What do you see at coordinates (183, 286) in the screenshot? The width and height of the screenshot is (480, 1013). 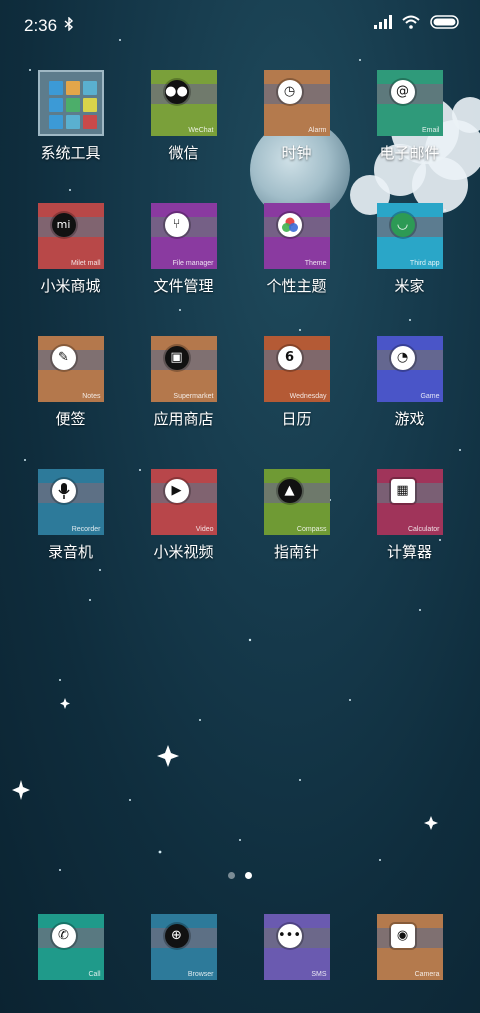 I see `app-label: 文件管理` at bounding box center [183, 286].